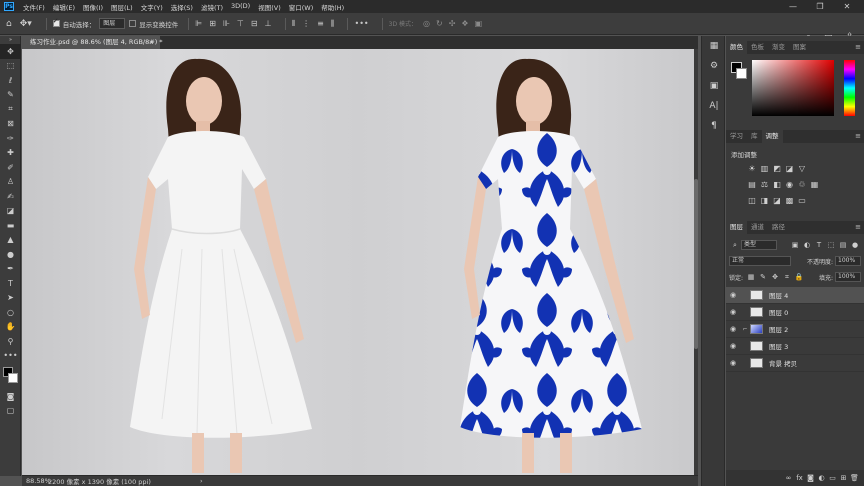 The image size is (864, 486). I want to click on shape-filter-icon: ⬚, so click(831, 245).